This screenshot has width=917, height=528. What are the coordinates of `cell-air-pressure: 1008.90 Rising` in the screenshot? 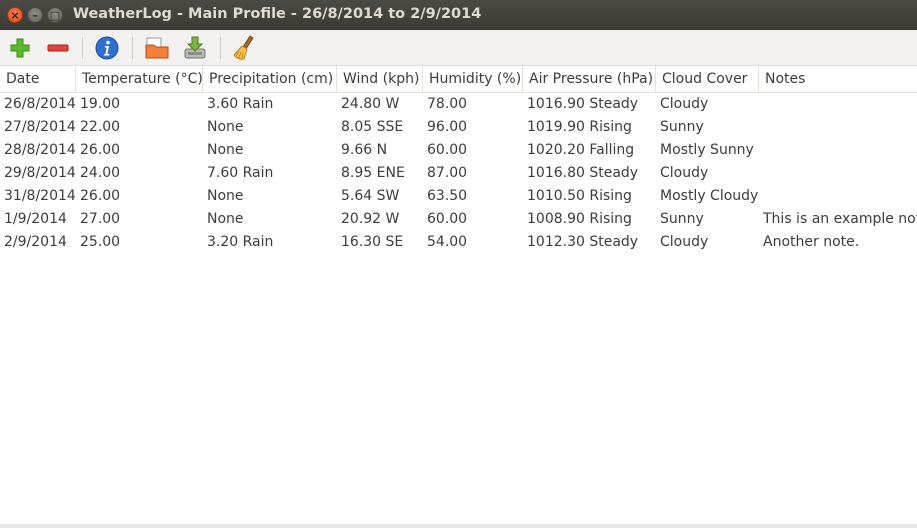 It's located at (579, 219).